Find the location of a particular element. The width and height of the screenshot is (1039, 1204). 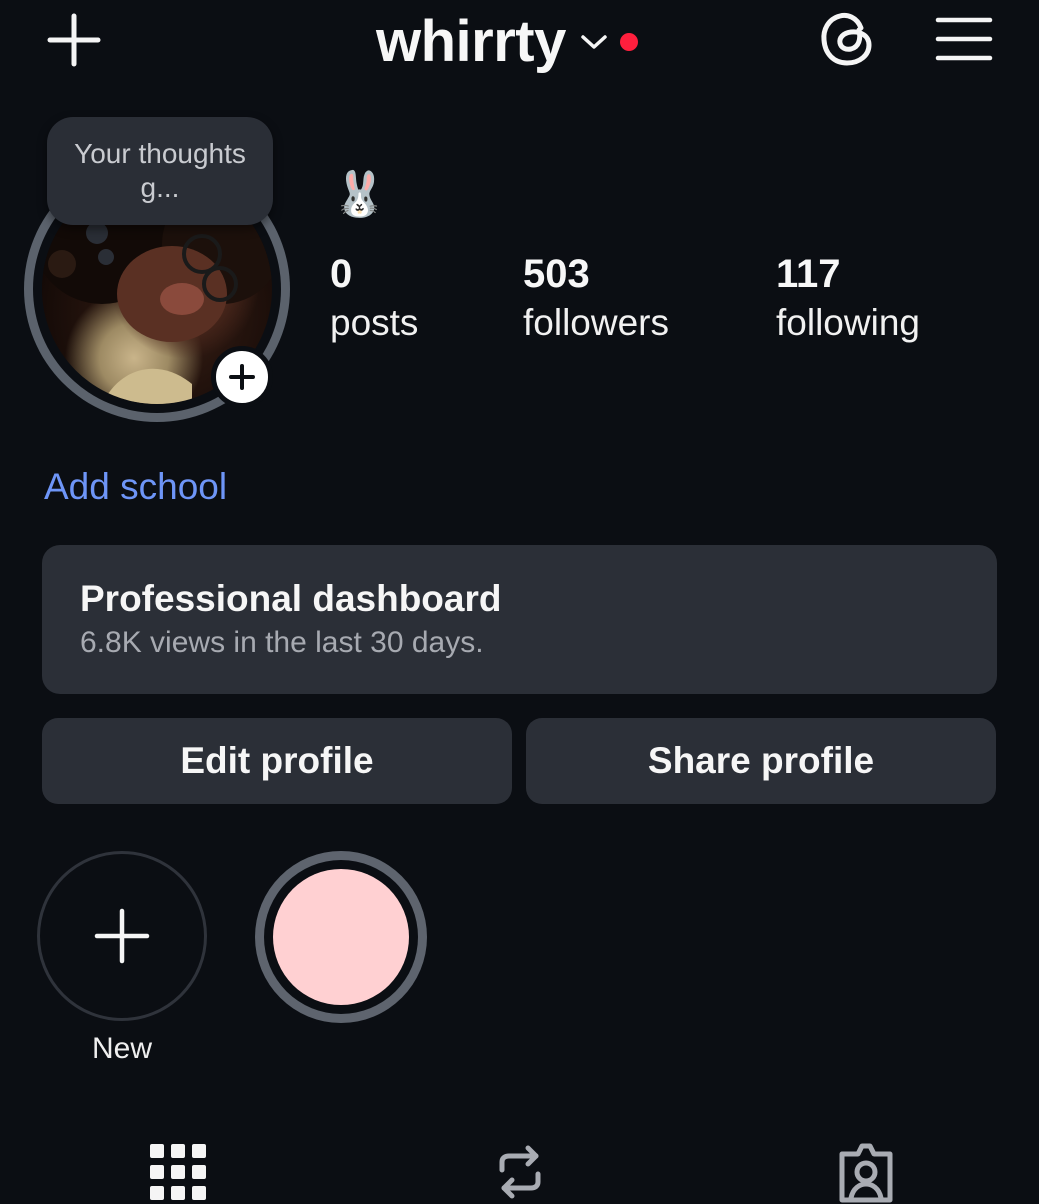

reels-repost-icon is located at coordinates (520, 1172).